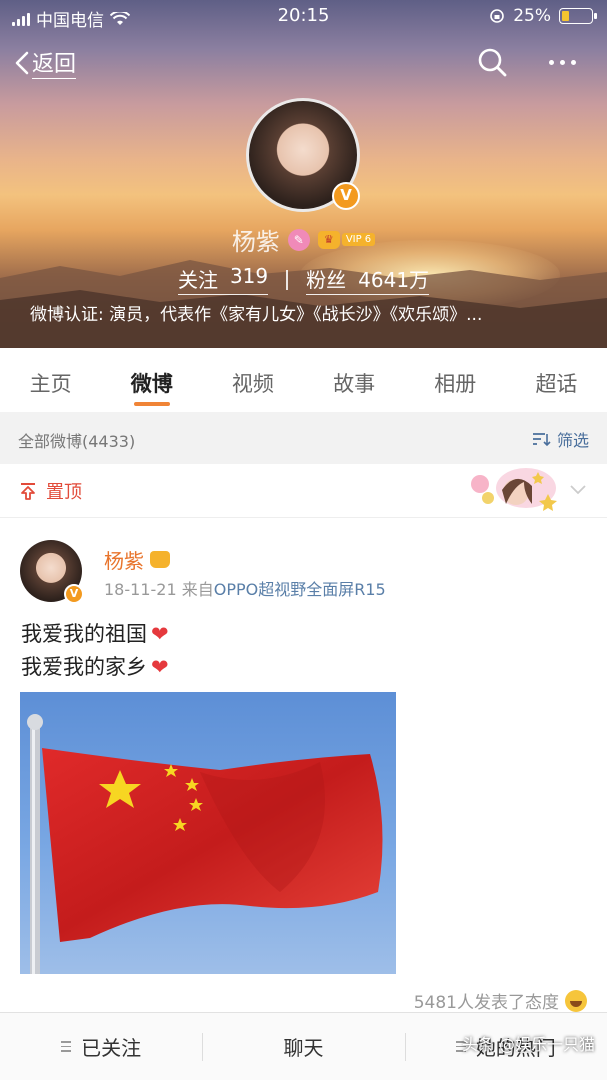 The image size is (607, 1080). What do you see at coordinates (252, 380) in the screenshot?
I see `tab-video: 视频` at bounding box center [252, 380].